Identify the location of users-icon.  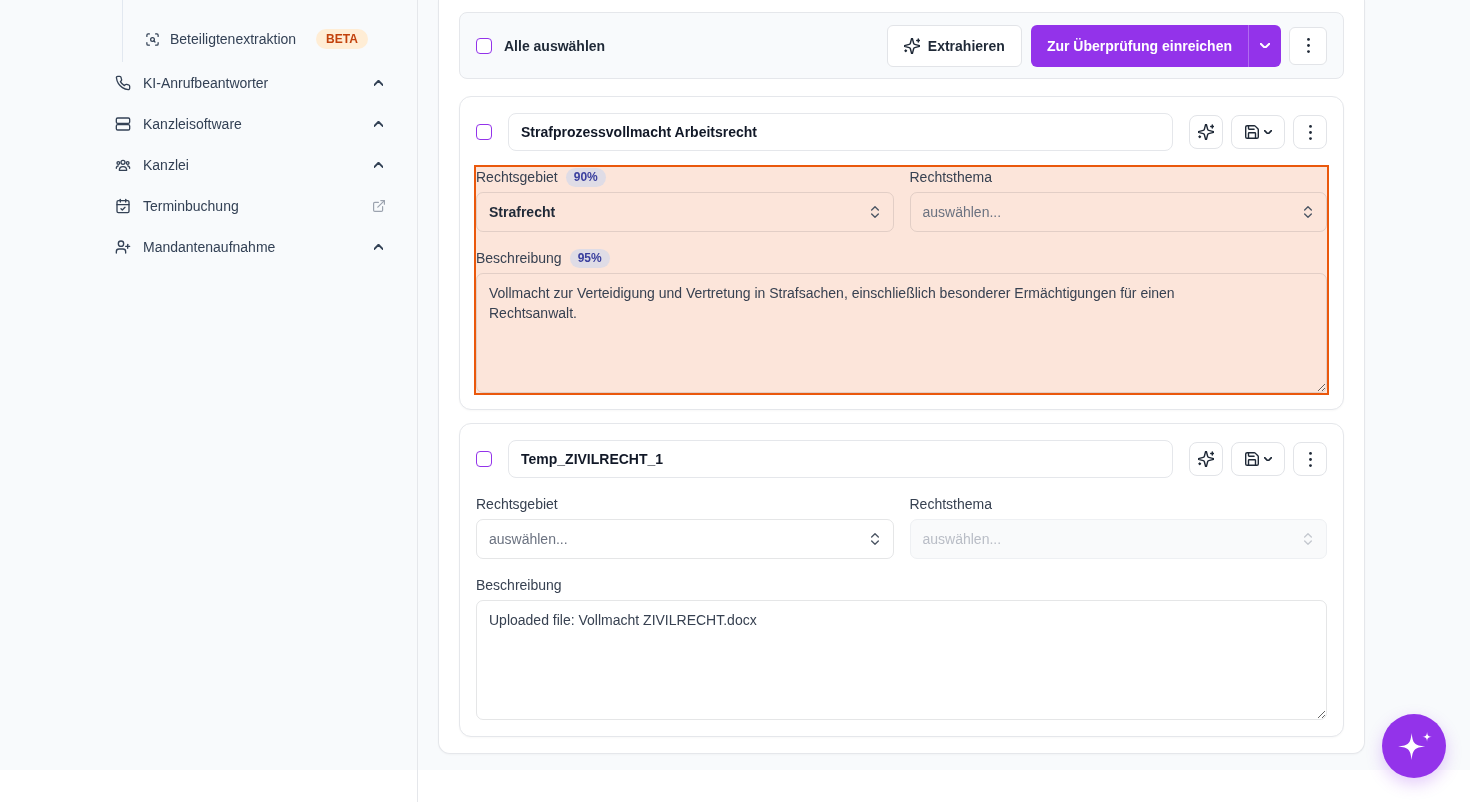
(123, 165).